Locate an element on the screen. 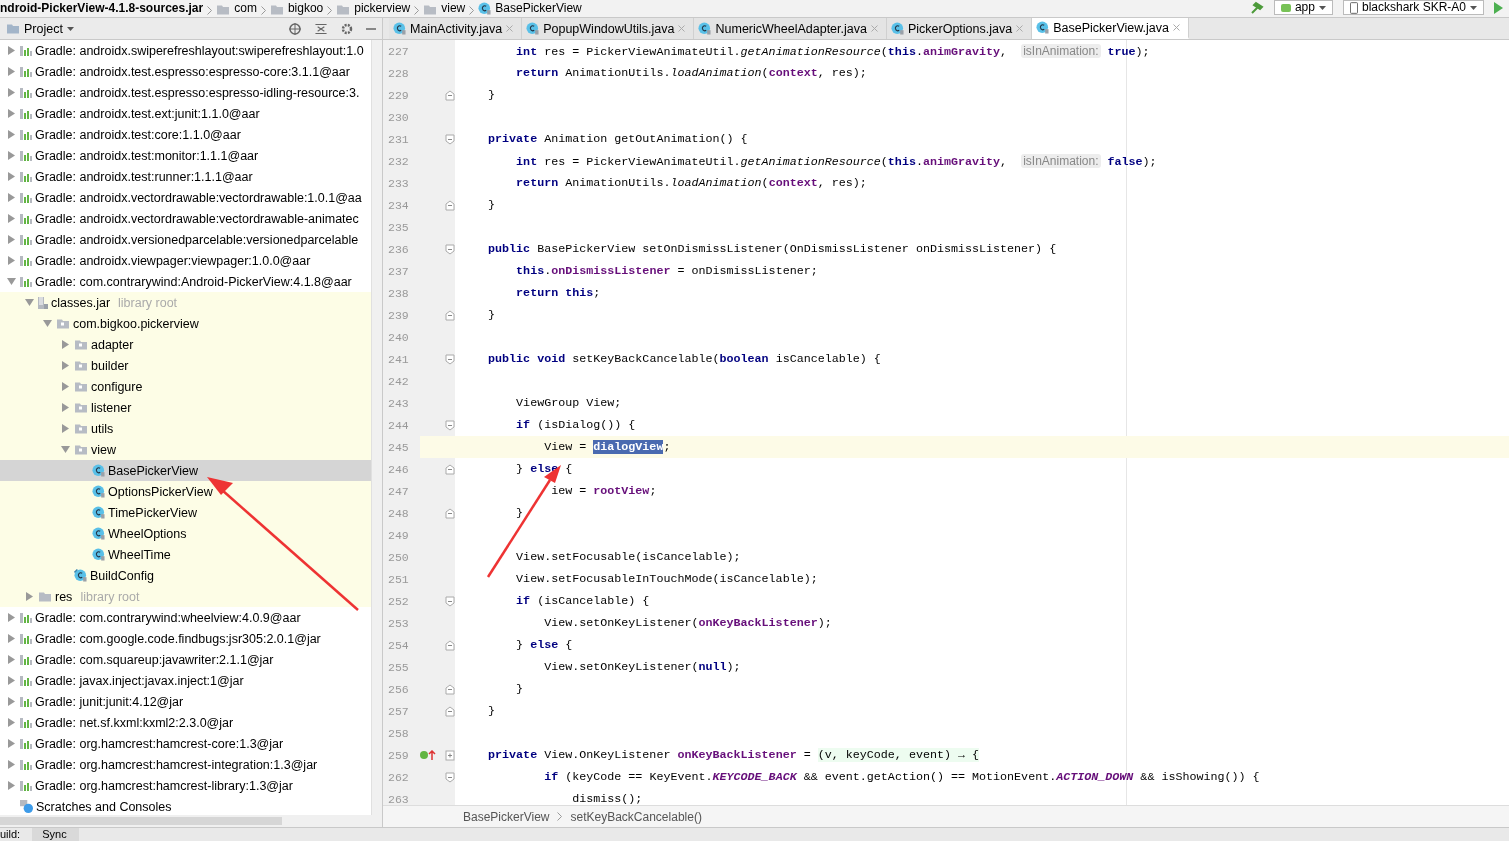  tree-item: Gradle: androidx.versionedparcelable:versionedparcelable is located at coordinates (197, 239).